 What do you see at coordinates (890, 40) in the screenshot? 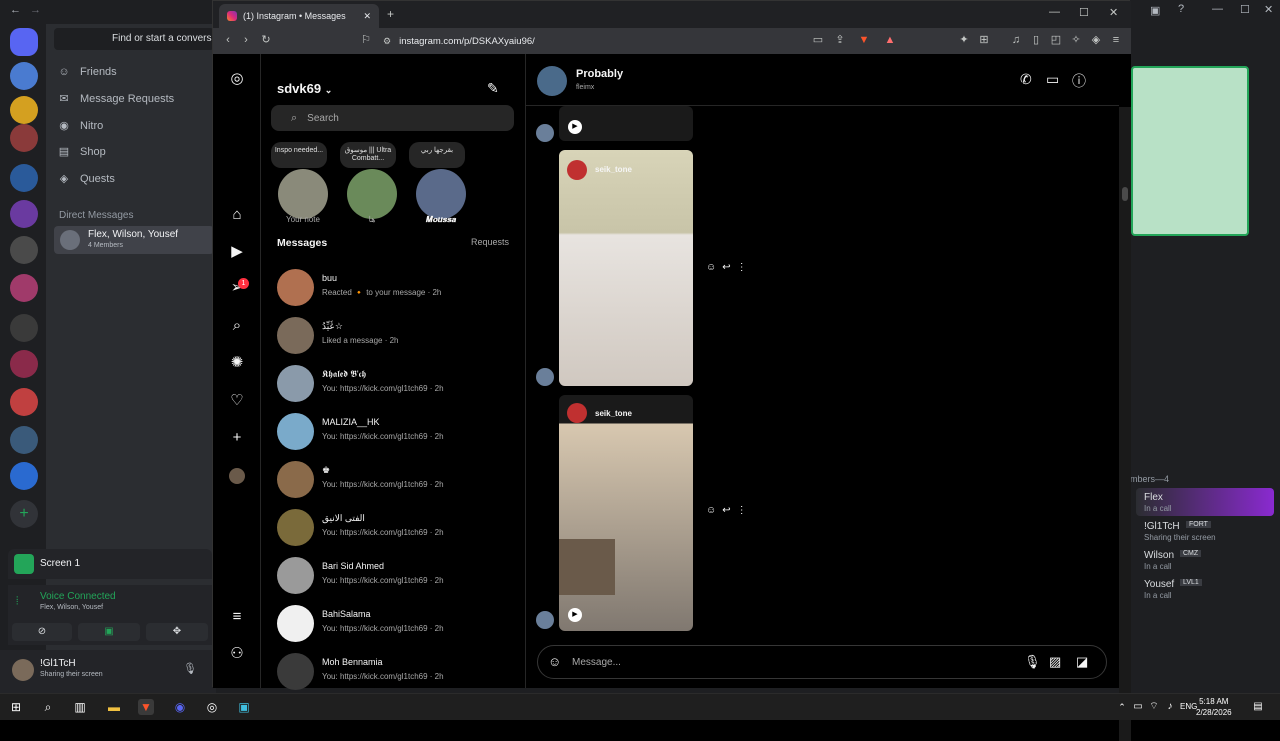
I see `brave-rewards-icon: ▲` at bounding box center [890, 40].